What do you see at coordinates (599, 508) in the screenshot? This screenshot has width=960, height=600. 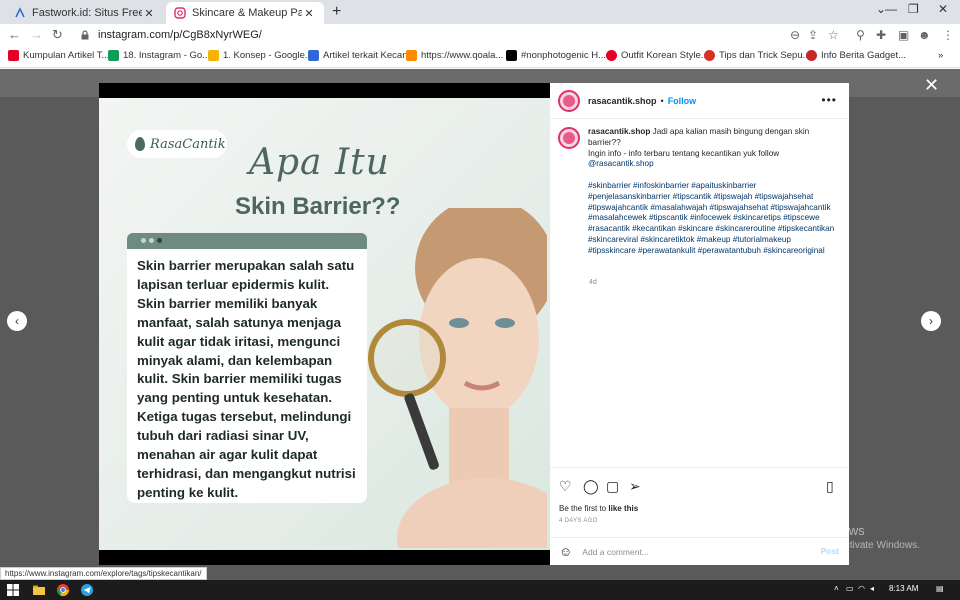 I see `likes-line: Be the first to like this` at bounding box center [599, 508].